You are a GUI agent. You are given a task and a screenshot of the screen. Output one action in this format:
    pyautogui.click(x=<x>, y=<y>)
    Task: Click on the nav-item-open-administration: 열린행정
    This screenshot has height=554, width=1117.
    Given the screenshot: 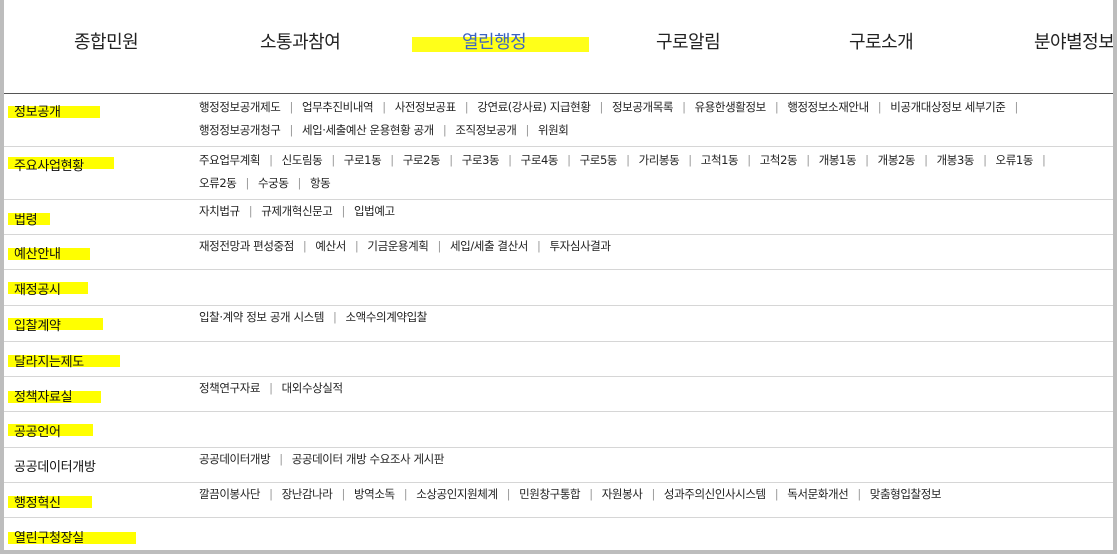 What is the action you would take?
    pyautogui.click(x=494, y=41)
    